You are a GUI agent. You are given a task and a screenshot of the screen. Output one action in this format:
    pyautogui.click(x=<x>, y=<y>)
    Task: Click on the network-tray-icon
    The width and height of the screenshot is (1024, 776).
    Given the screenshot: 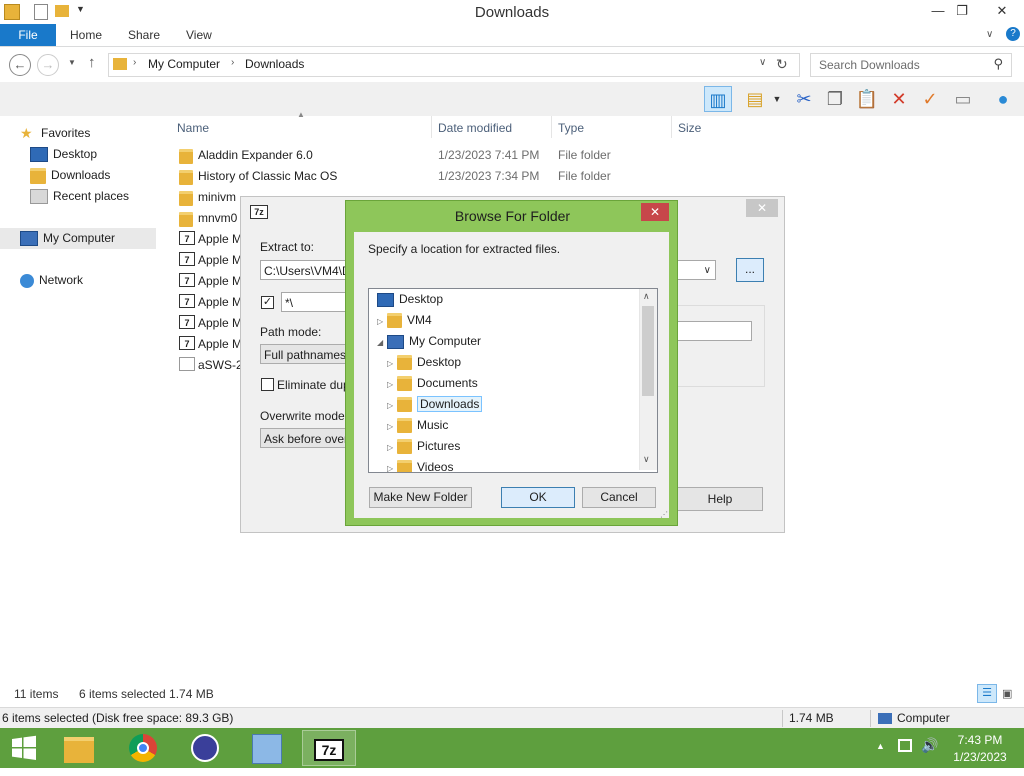 What is the action you would take?
    pyautogui.click(x=905, y=745)
    